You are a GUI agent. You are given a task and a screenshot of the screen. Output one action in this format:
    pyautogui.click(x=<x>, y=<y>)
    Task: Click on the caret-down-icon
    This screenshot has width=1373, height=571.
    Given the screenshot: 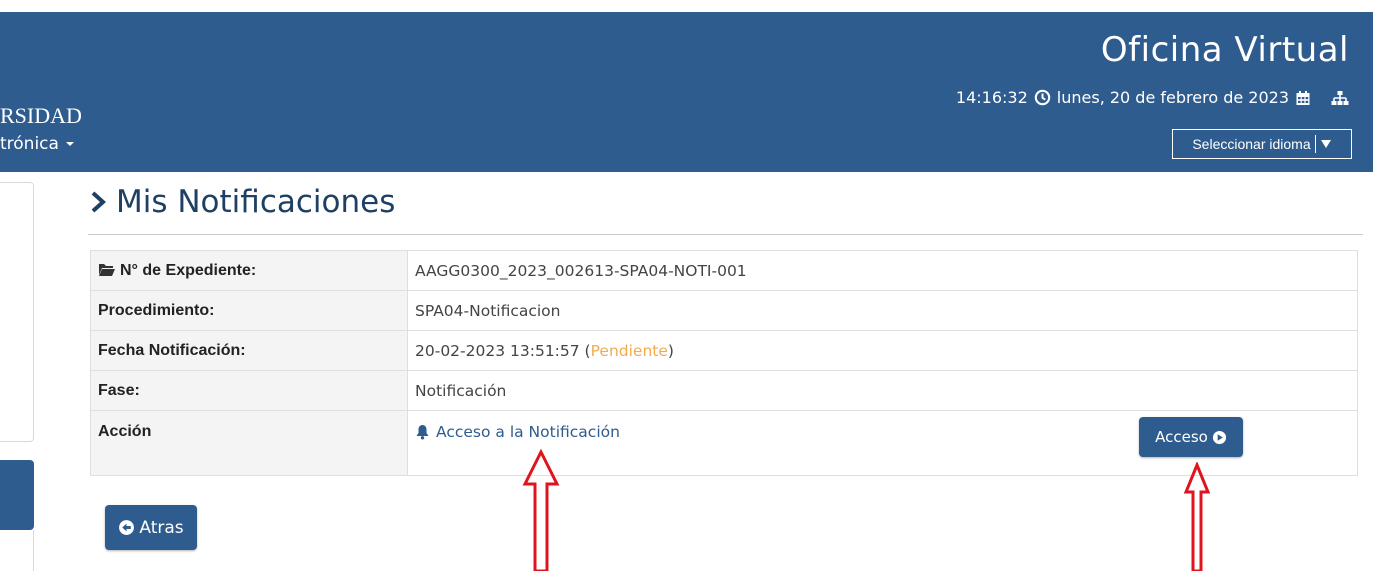 What is the action you would take?
    pyautogui.click(x=70, y=144)
    